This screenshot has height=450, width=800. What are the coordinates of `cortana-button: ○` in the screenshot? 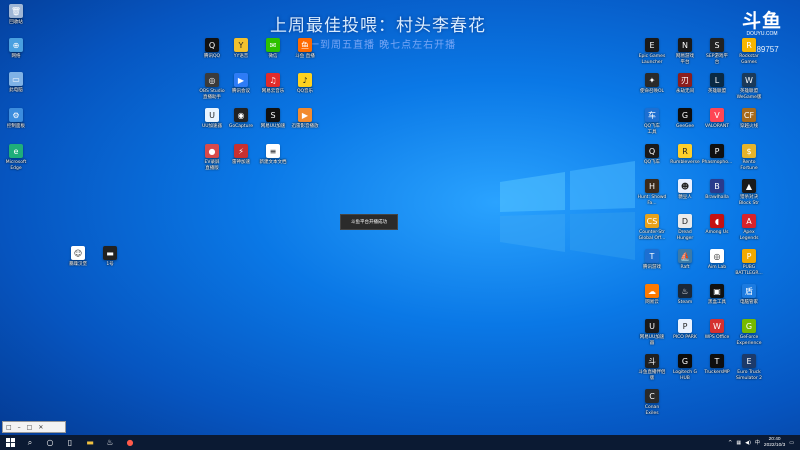 It's located at (50, 442).